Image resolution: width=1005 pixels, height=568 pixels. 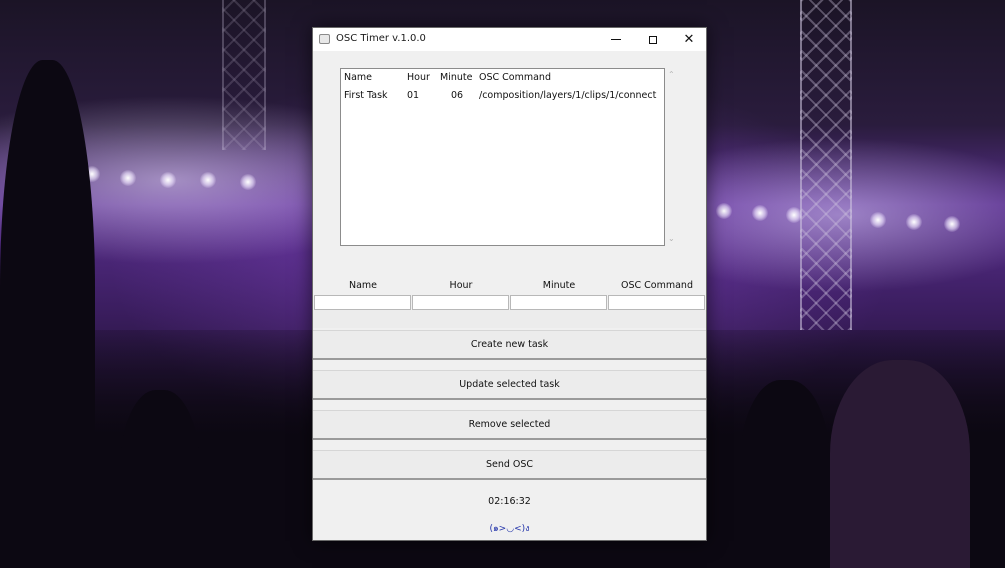 I want to click on clock-display: 02:16:32, so click(x=509, y=501).